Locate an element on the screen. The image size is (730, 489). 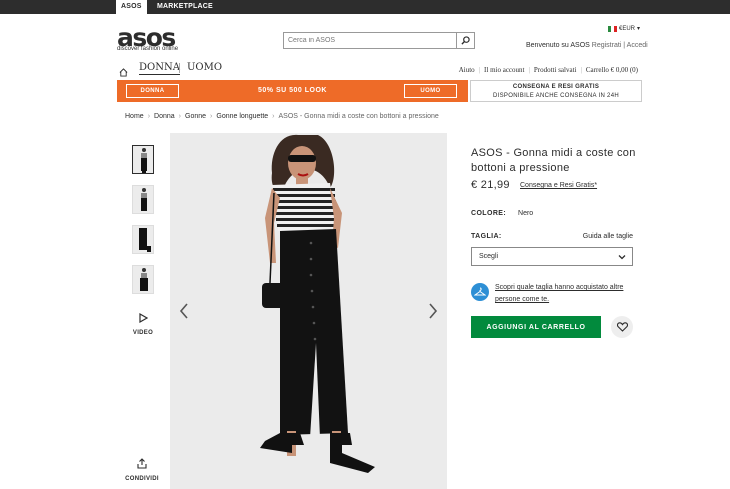
model-photo is located at coordinates (317, 303).